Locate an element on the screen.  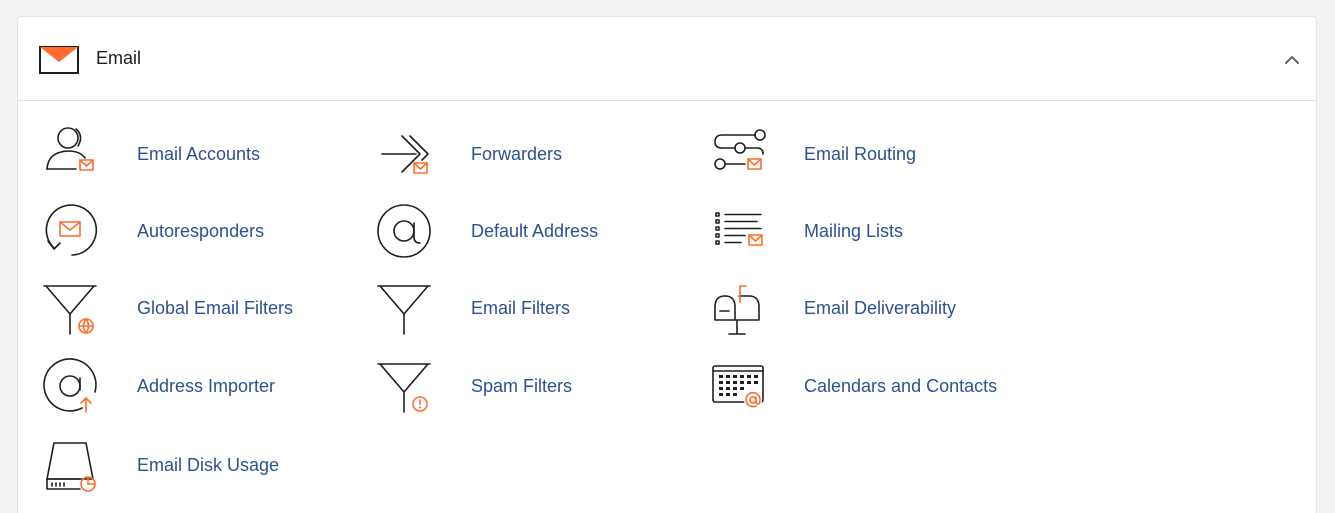
global-email-filters-label: Global Email Filters is located at coordinates (215, 308).